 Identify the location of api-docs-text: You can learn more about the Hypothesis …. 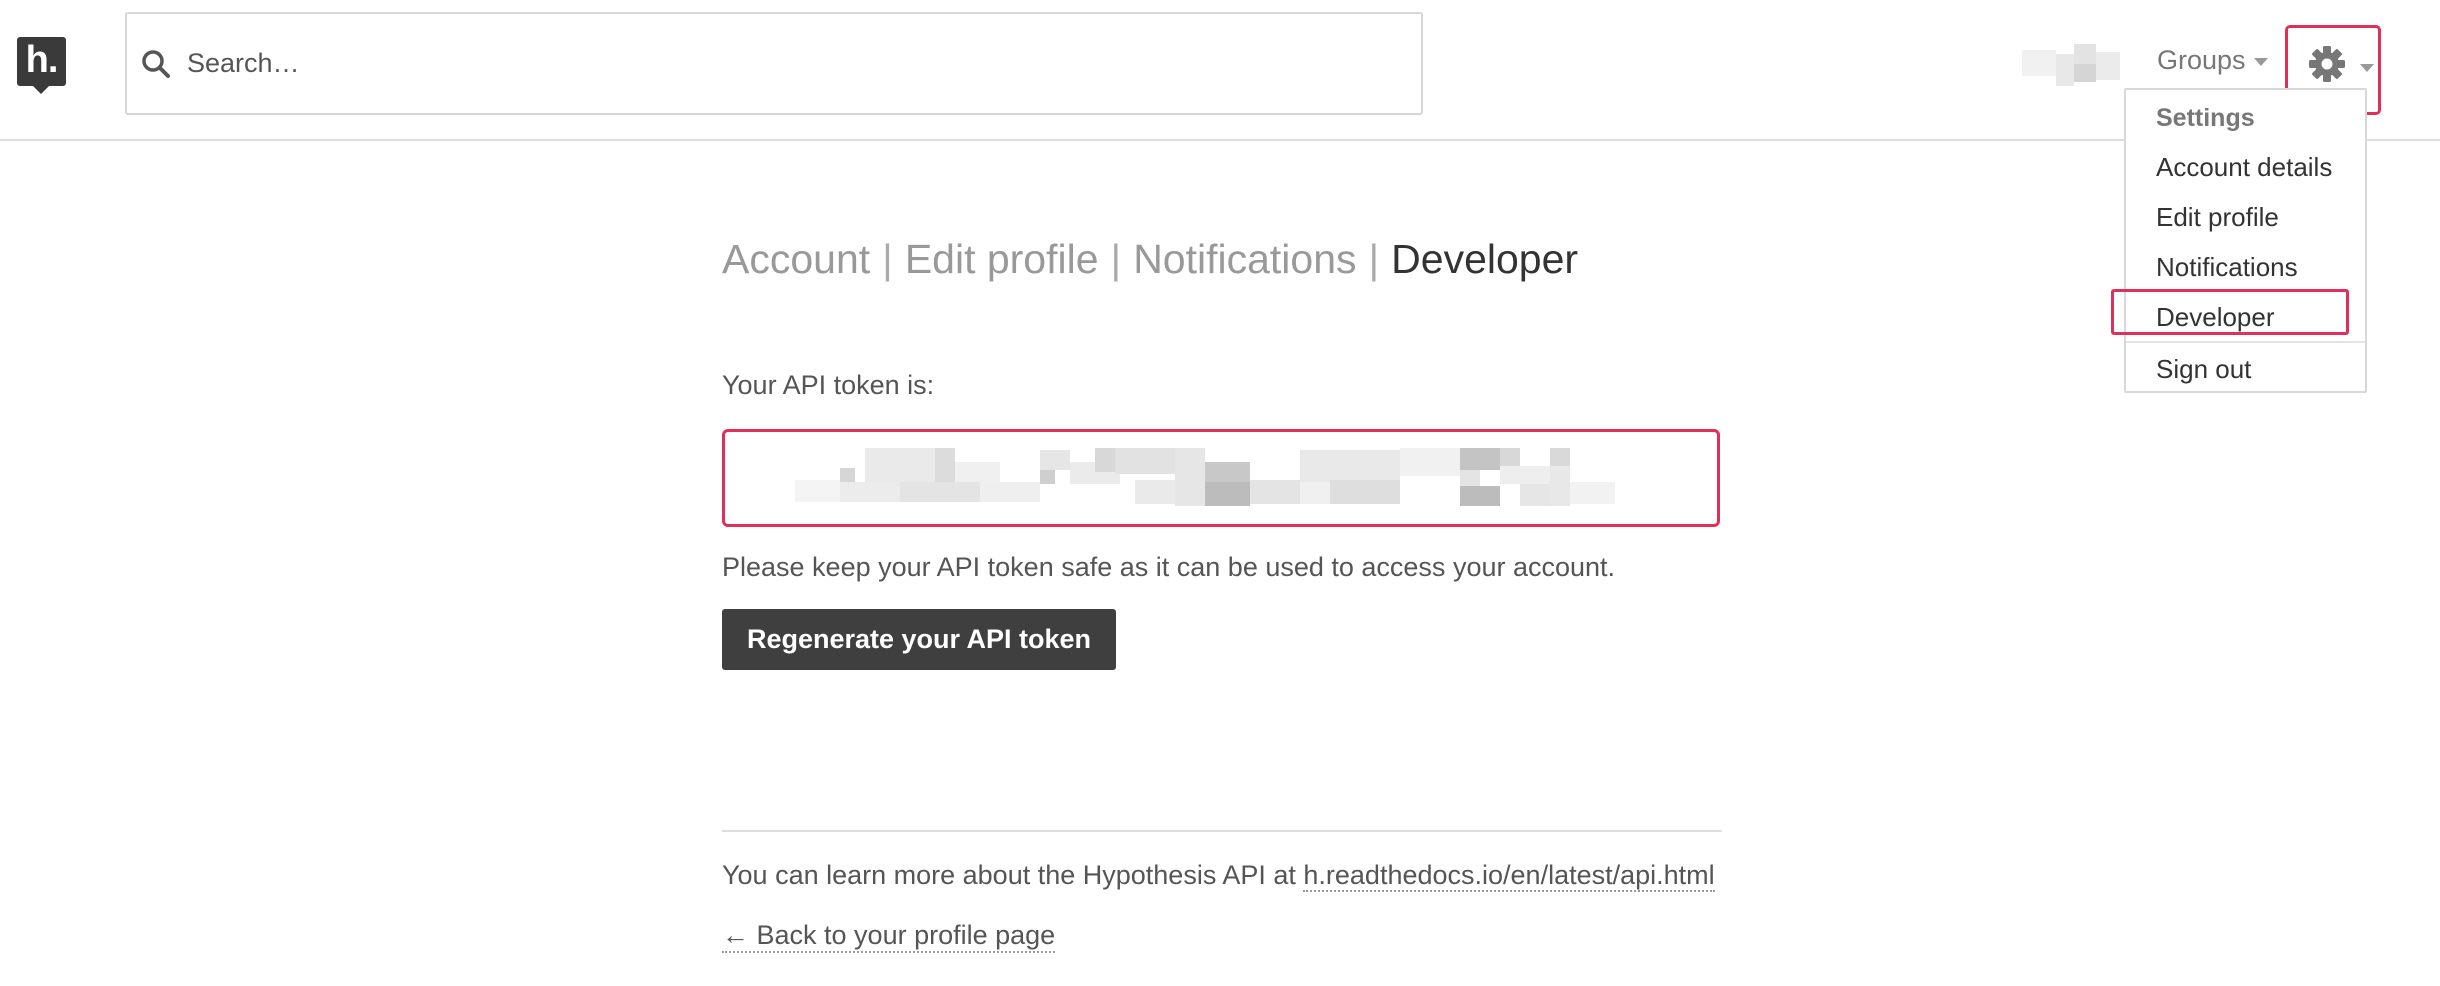
(1218, 876).